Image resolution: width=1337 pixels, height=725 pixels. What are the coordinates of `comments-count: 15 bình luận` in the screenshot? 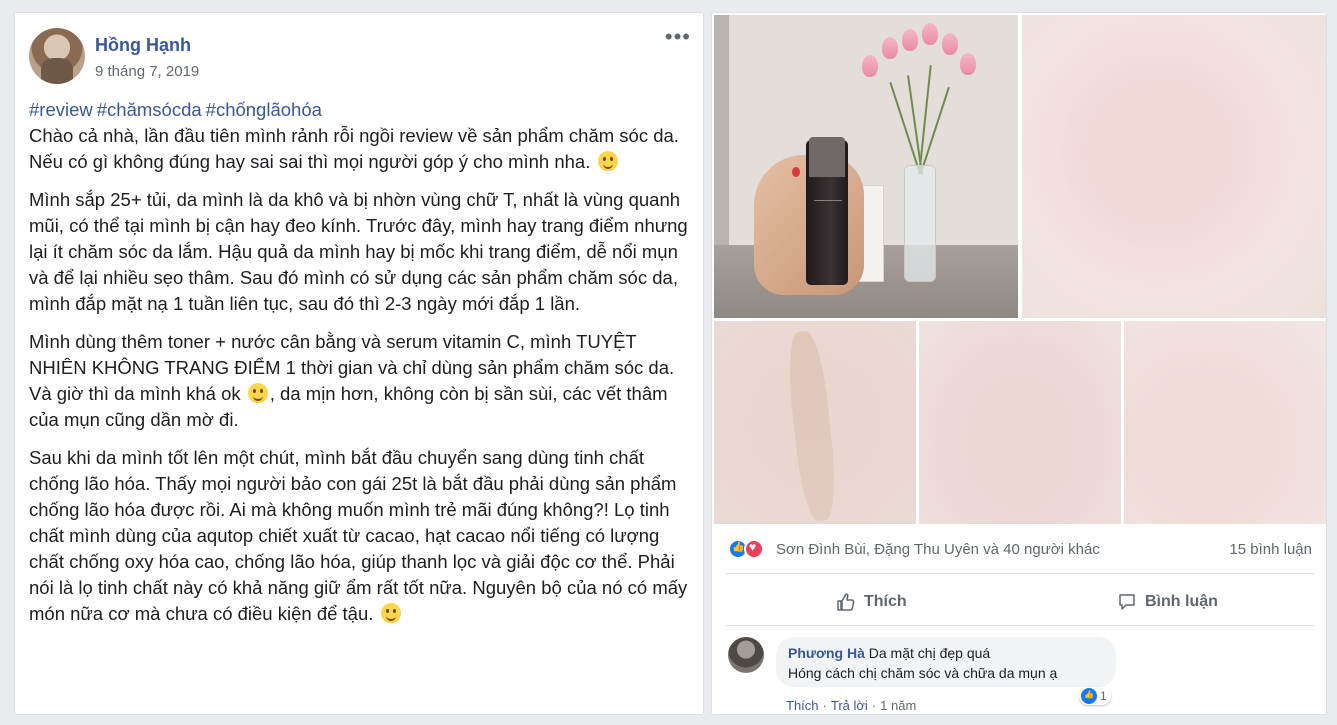 It's located at (1270, 549).